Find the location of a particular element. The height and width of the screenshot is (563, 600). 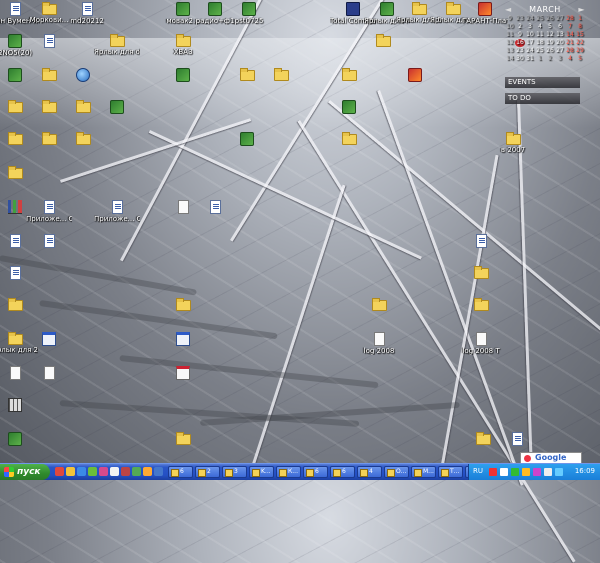

calendar-day: 14 is located at coordinates (570, 35).